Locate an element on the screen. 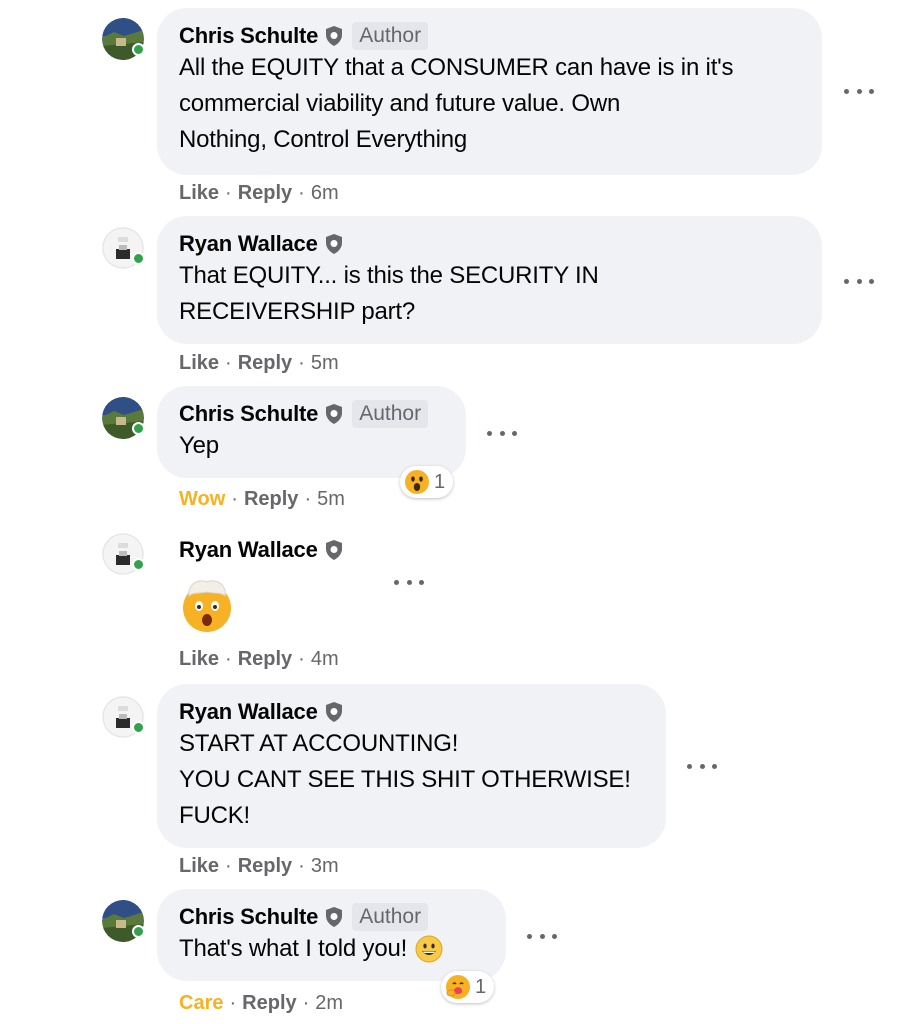  comment-actions: Like · Reply · 6m is located at coordinates (259, 193).